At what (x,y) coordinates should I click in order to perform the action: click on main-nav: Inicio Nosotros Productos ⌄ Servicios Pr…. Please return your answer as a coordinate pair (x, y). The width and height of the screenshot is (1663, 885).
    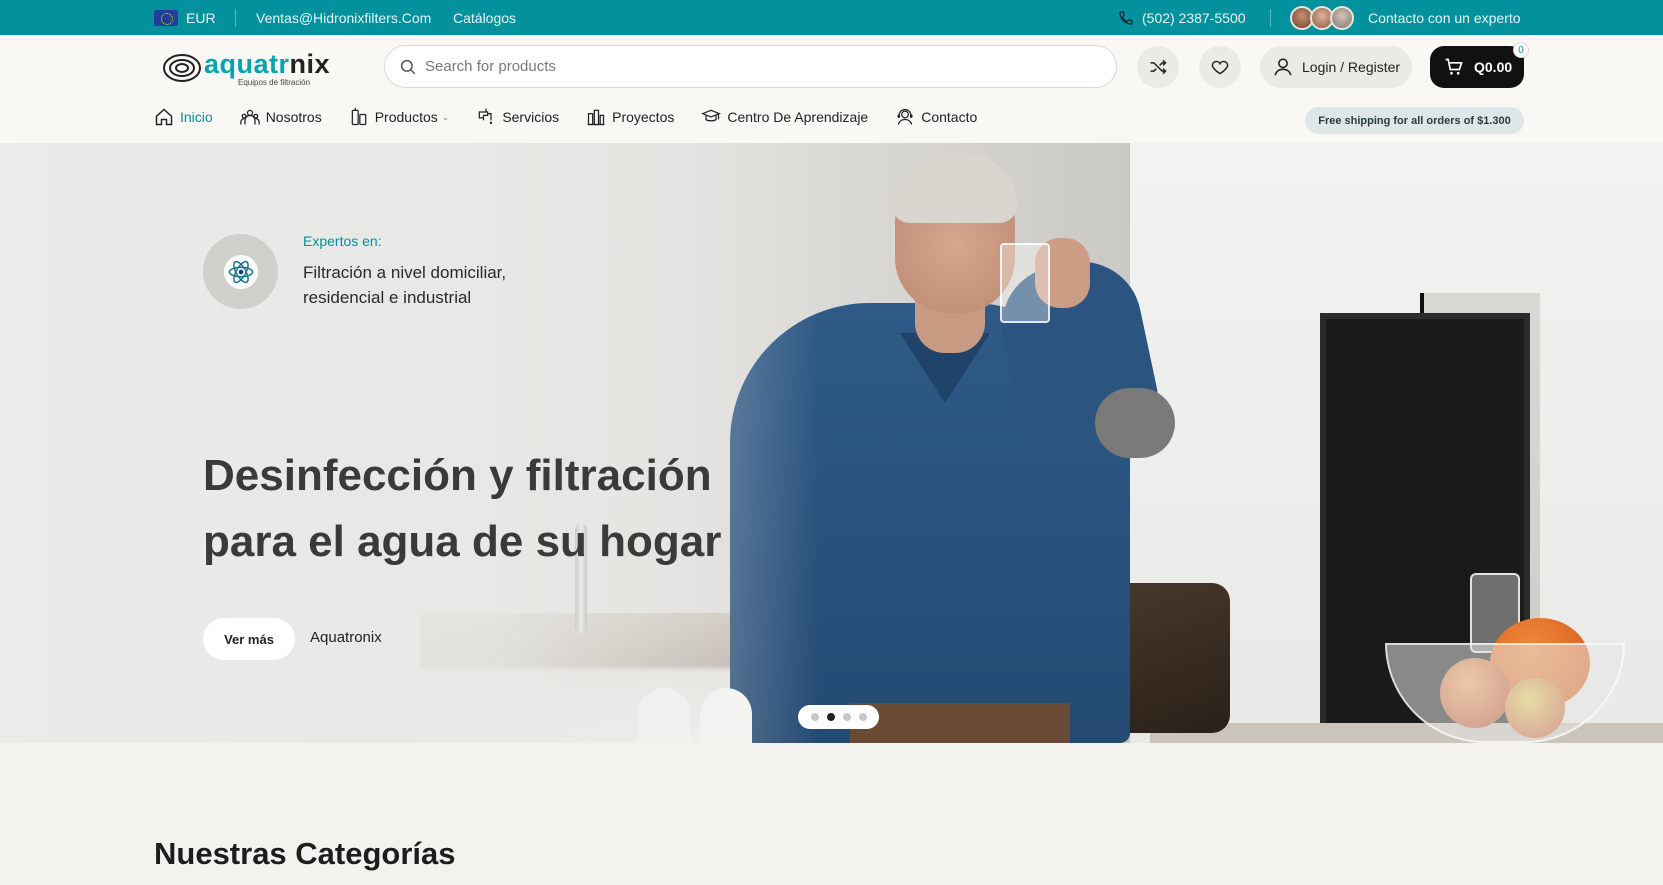
    Looking at the image, I should click on (579, 117).